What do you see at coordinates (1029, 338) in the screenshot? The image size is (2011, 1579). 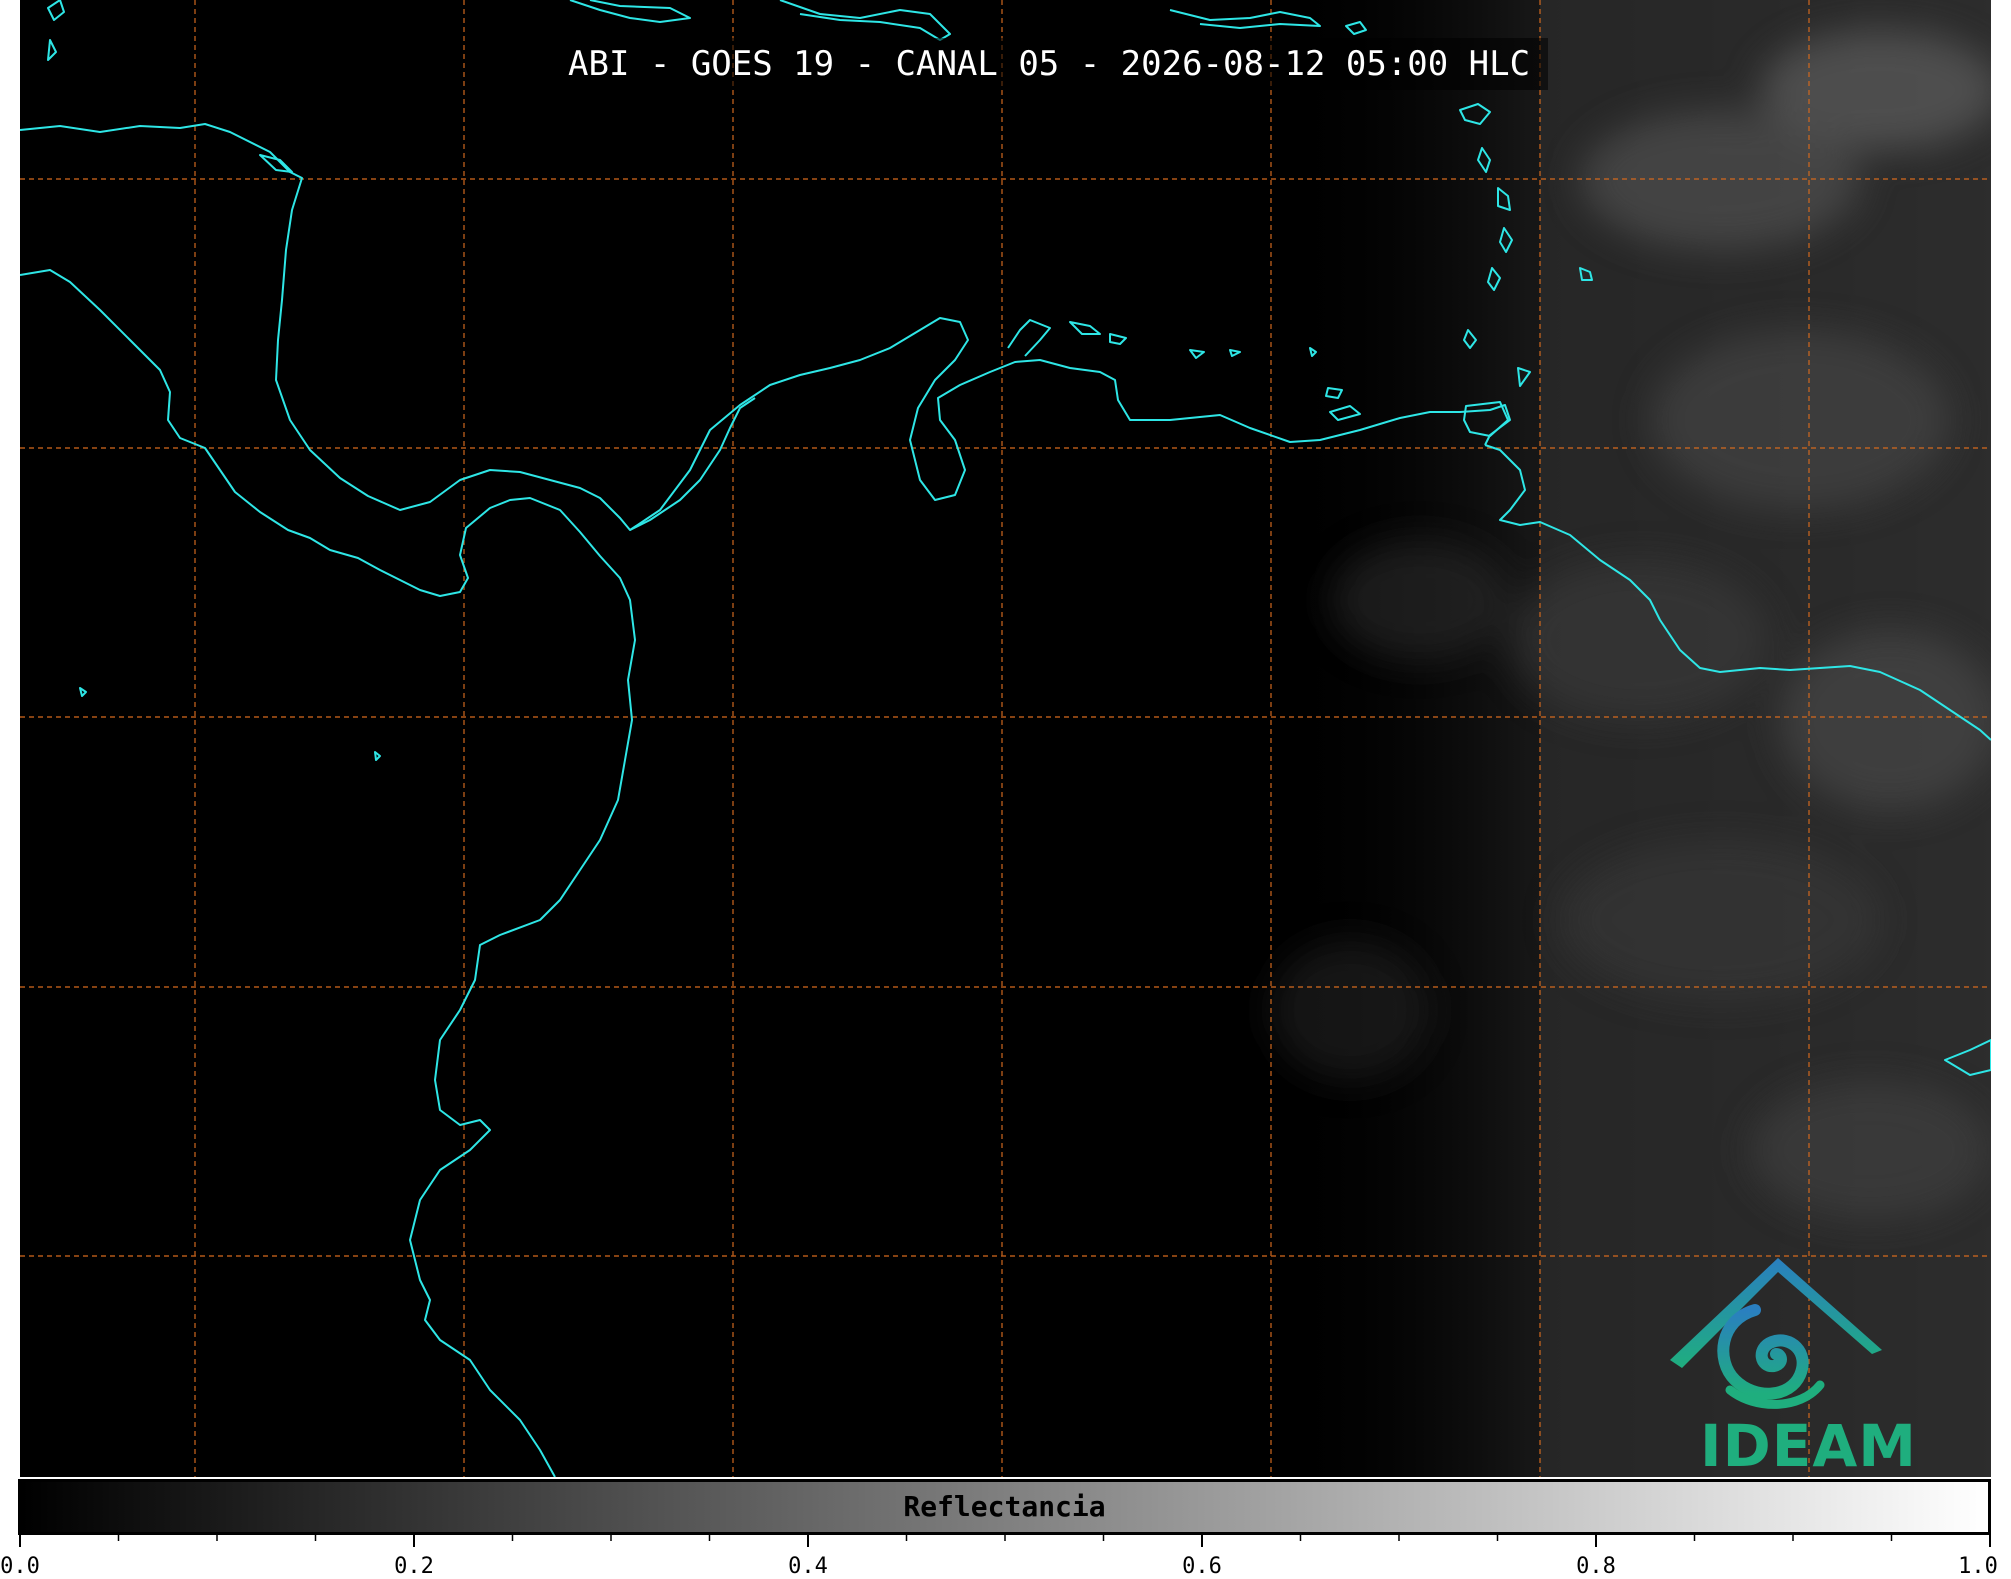 I see `coastline-guajira` at bounding box center [1029, 338].